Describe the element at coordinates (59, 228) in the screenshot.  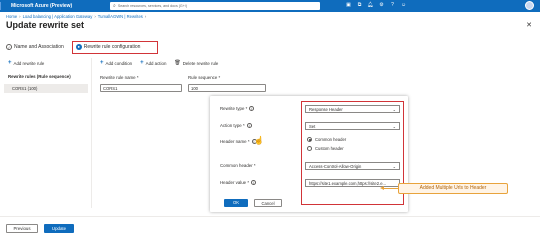
I see `update-button: Update` at that location.